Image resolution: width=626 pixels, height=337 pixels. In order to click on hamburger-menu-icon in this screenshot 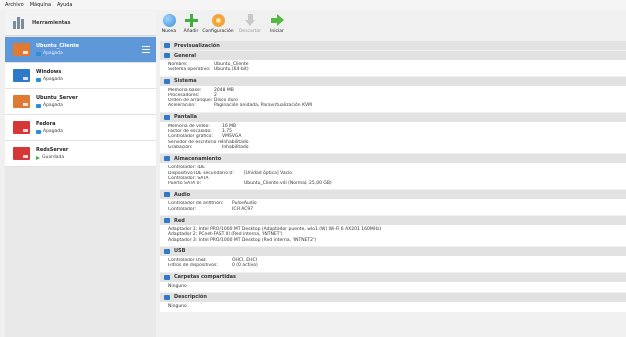, I will do `click(146, 50)`.